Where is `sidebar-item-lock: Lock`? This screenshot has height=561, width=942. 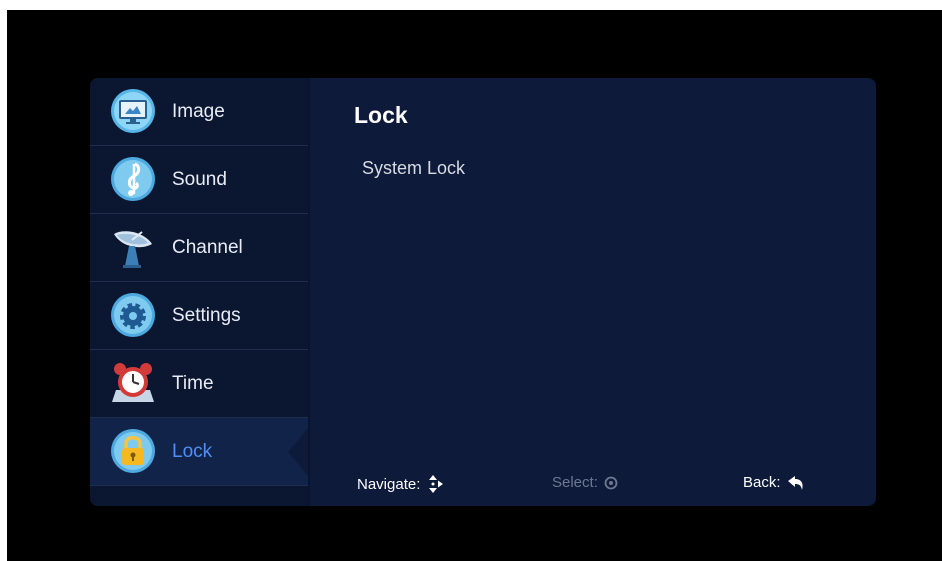
sidebar-item-lock: Lock is located at coordinates (199, 452).